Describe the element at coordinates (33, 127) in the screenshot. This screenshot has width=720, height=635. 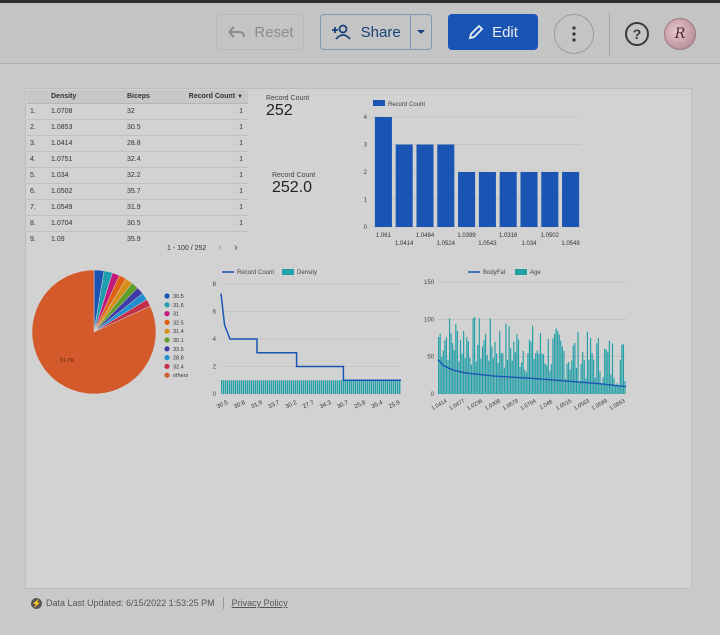
I see `row-index: 2.` at that location.